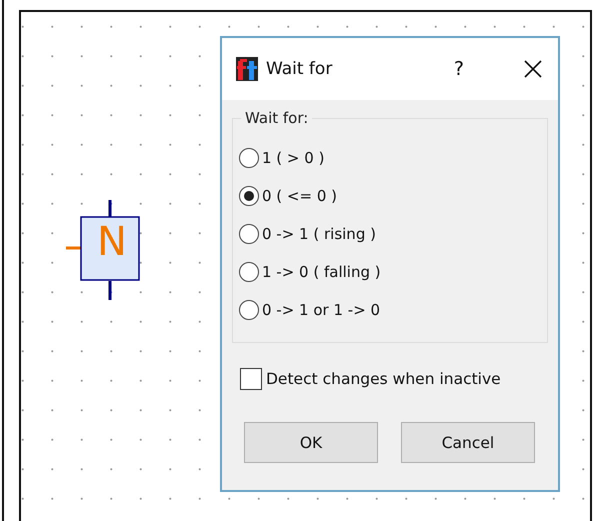 The height and width of the screenshot is (521, 595). What do you see at coordinates (112, 242) in the screenshot?
I see `node-label: N` at bounding box center [112, 242].